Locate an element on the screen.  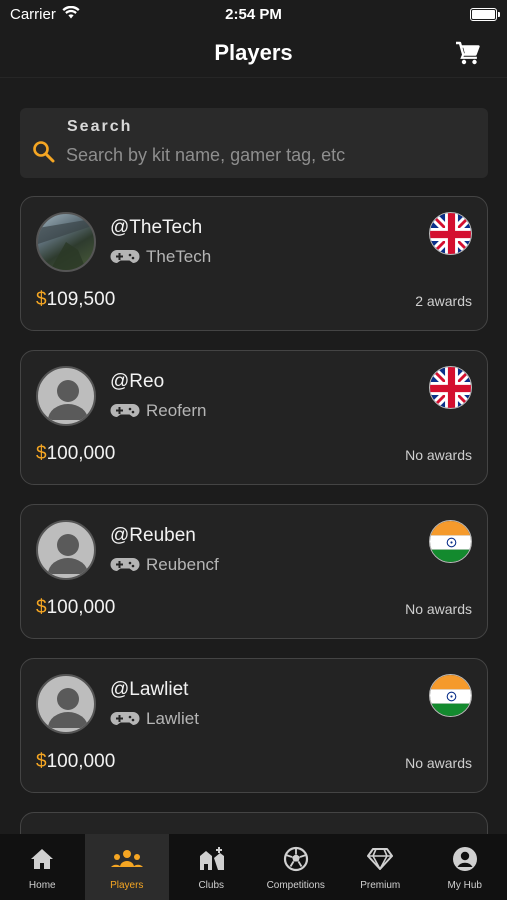
search-icon is located at coordinates (44, 152).